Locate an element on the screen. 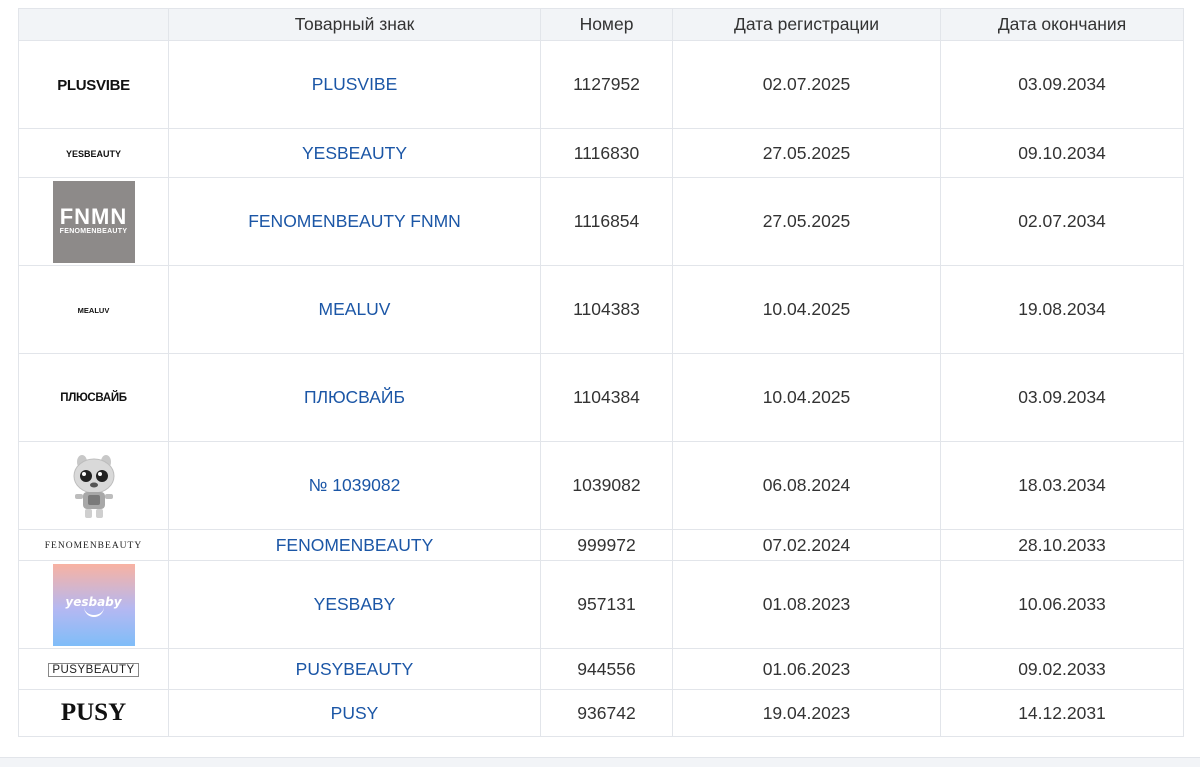 The height and width of the screenshot is (767, 1200). registration-date-cell: 07.02.2024 is located at coordinates (806, 545).